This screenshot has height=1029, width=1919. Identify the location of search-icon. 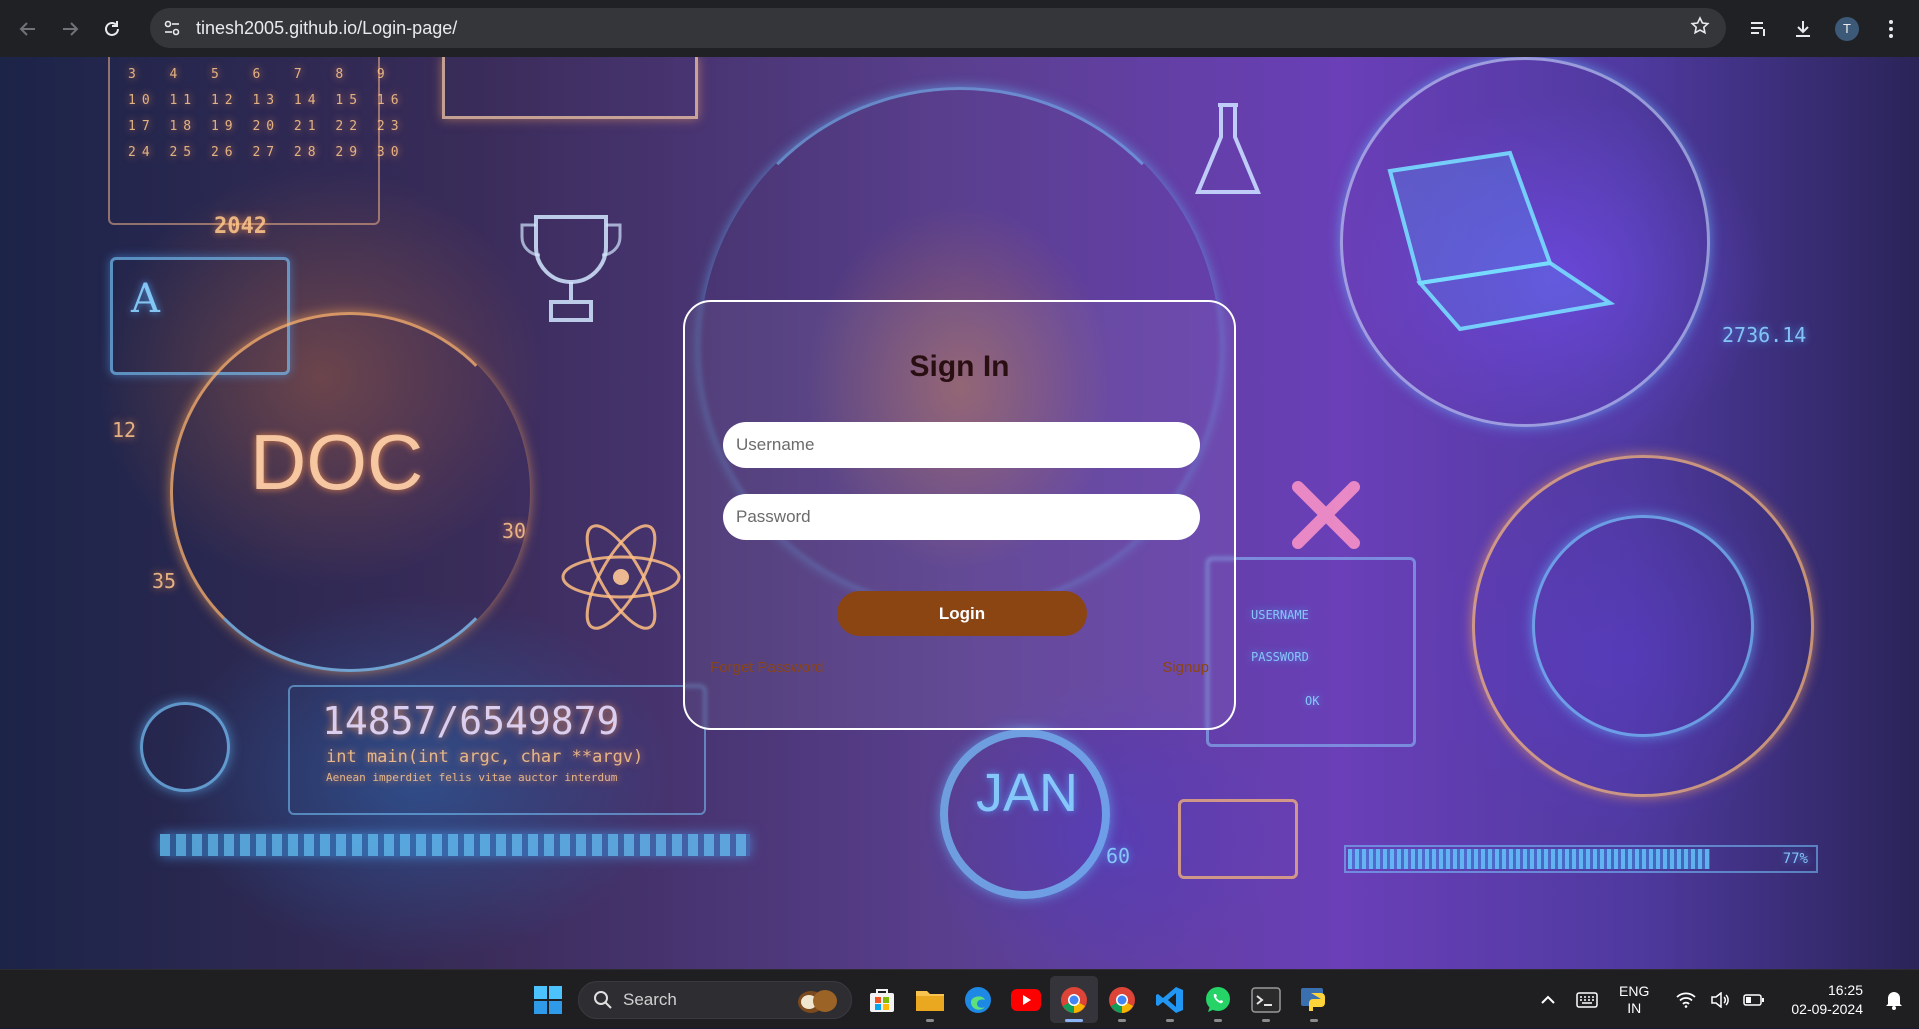
(603, 999).